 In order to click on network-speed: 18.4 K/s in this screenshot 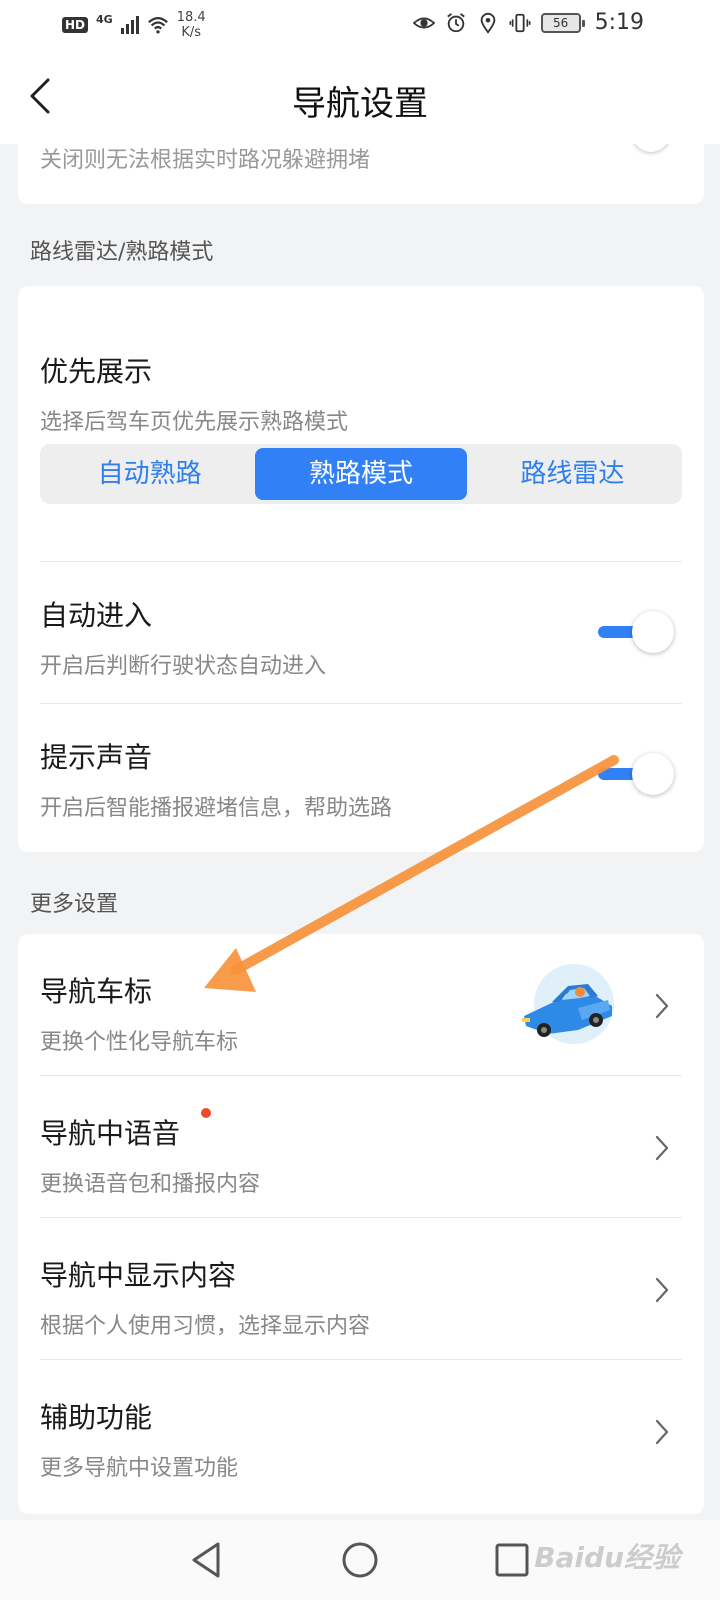, I will do `click(191, 25)`.